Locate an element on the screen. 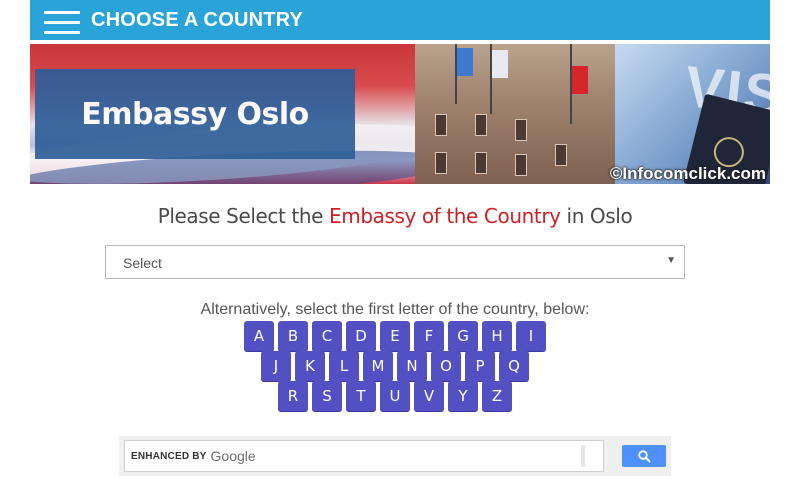 The width and height of the screenshot is (800, 480). watermark: ©Infocomclick.com is located at coordinates (687, 173).